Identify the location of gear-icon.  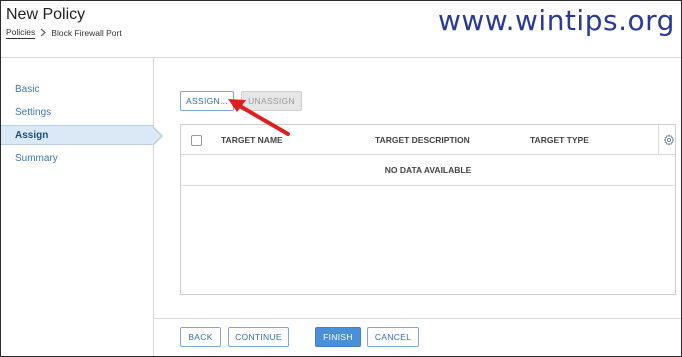
(669, 140).